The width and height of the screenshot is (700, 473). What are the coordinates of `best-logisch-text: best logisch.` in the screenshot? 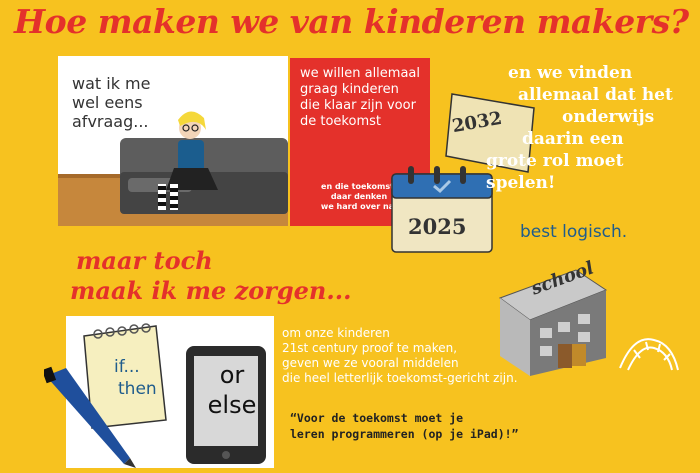 It's located at (574, 232).